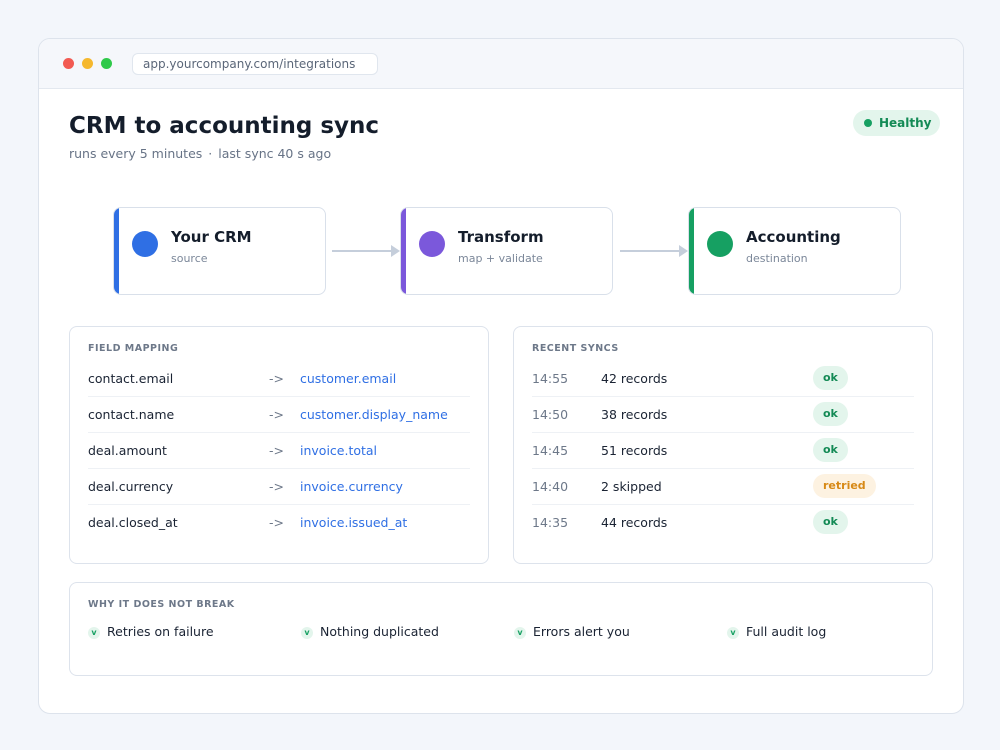 The image size is (1000, 750). Describe the element at coordinates (68, 63) in the screenshot. I see `close-window-button` at that location.